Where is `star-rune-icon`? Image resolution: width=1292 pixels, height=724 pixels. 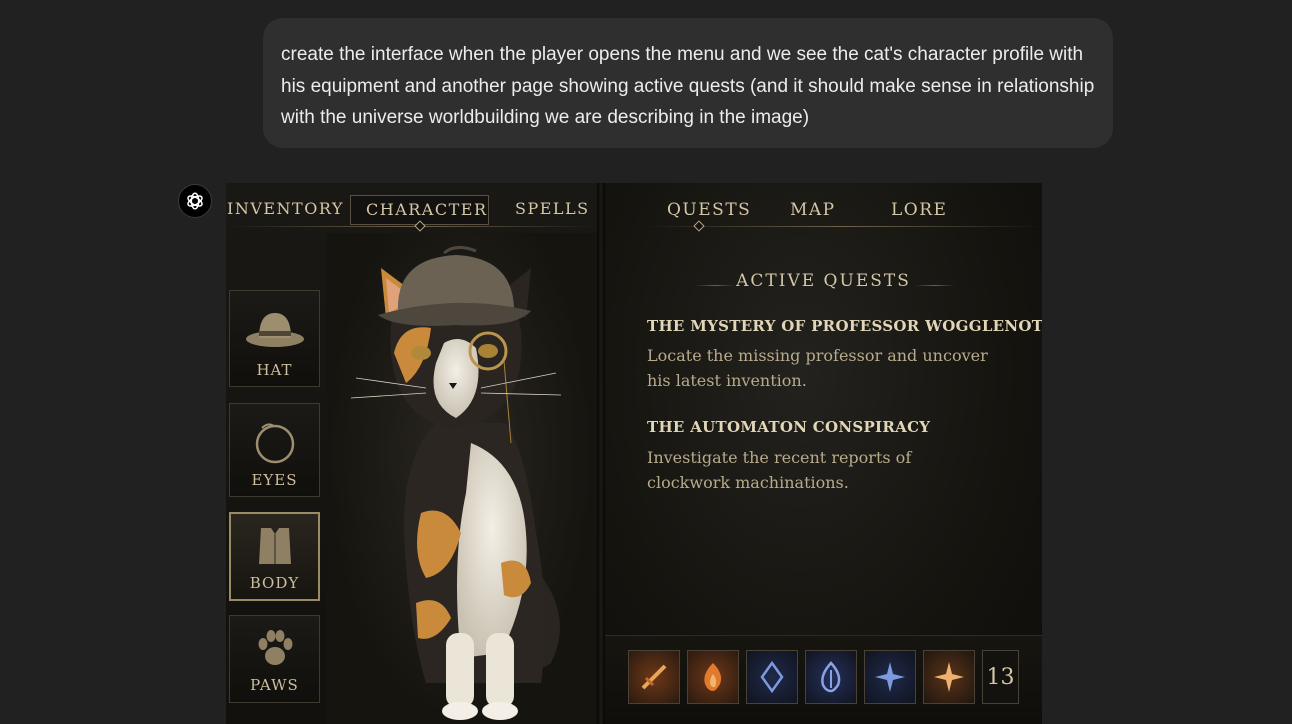
star-rune-icon is located at coordinates (890, 677).